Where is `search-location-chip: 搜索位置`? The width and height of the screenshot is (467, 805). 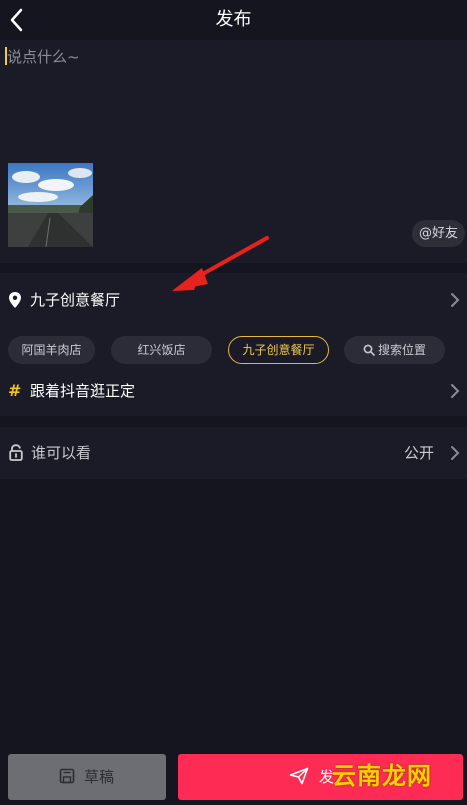
search-location-chip: 搜索位置 is located at coordinates (394, 350).